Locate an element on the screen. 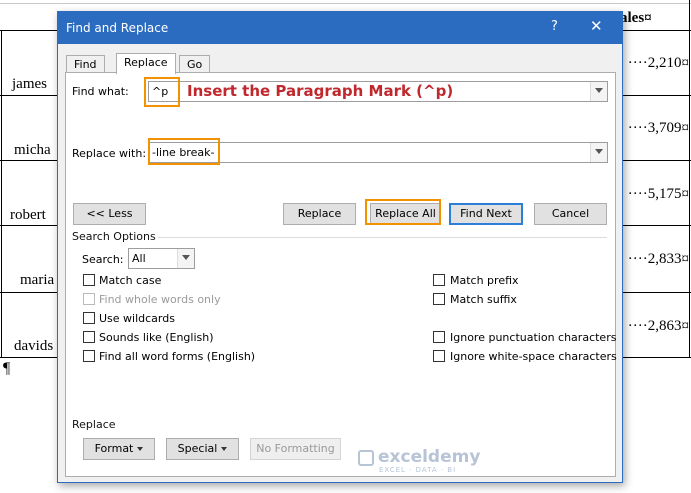 Image resolution: width=691 pixels, height=493 pixels. wildcards-label: Use wildcards is located at coordinates (137, 318).